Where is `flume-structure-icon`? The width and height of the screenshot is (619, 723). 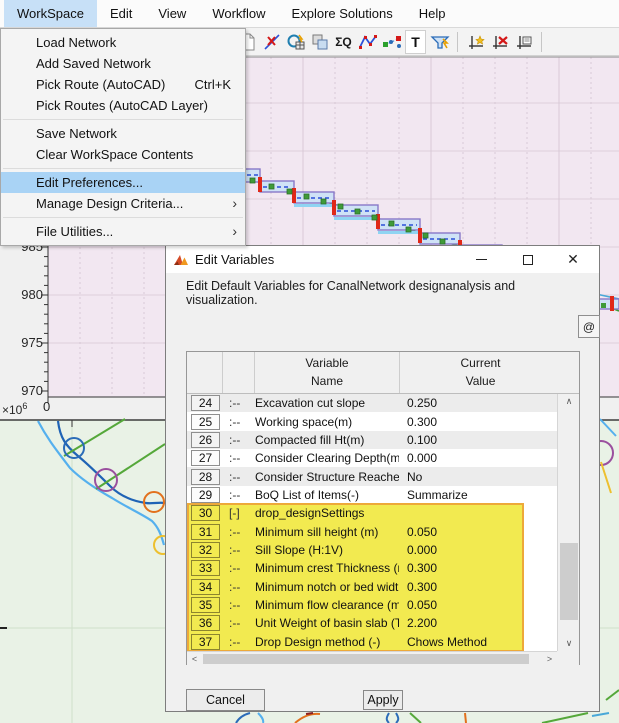
flume-structure-icon is located at coordinates (439, 42).